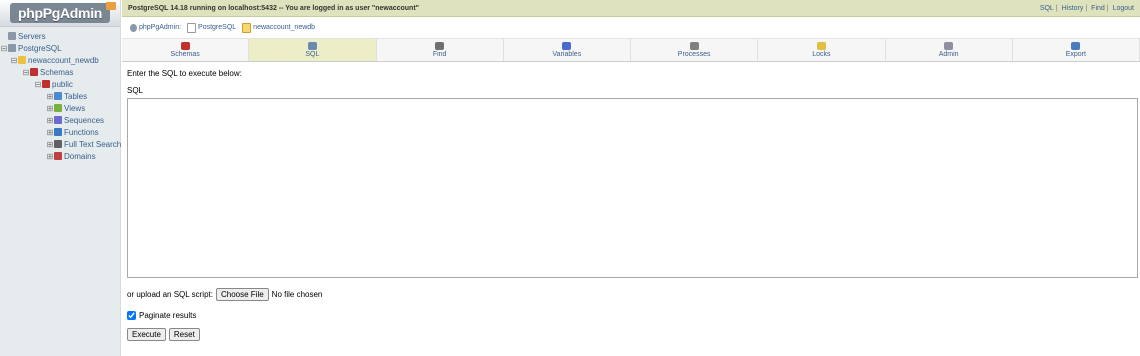  I want to click on tree-node: ⊟ PostgreSQL, so click(60, 49).